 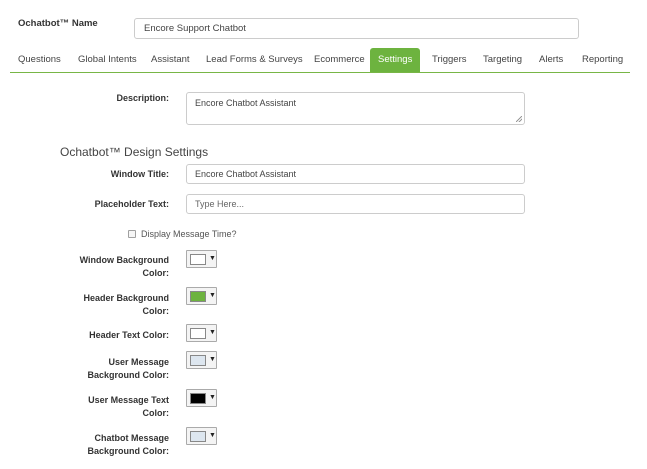 I want to click on description-textarea: Encore Chatbot Assistant, so click(x=355, y=108).